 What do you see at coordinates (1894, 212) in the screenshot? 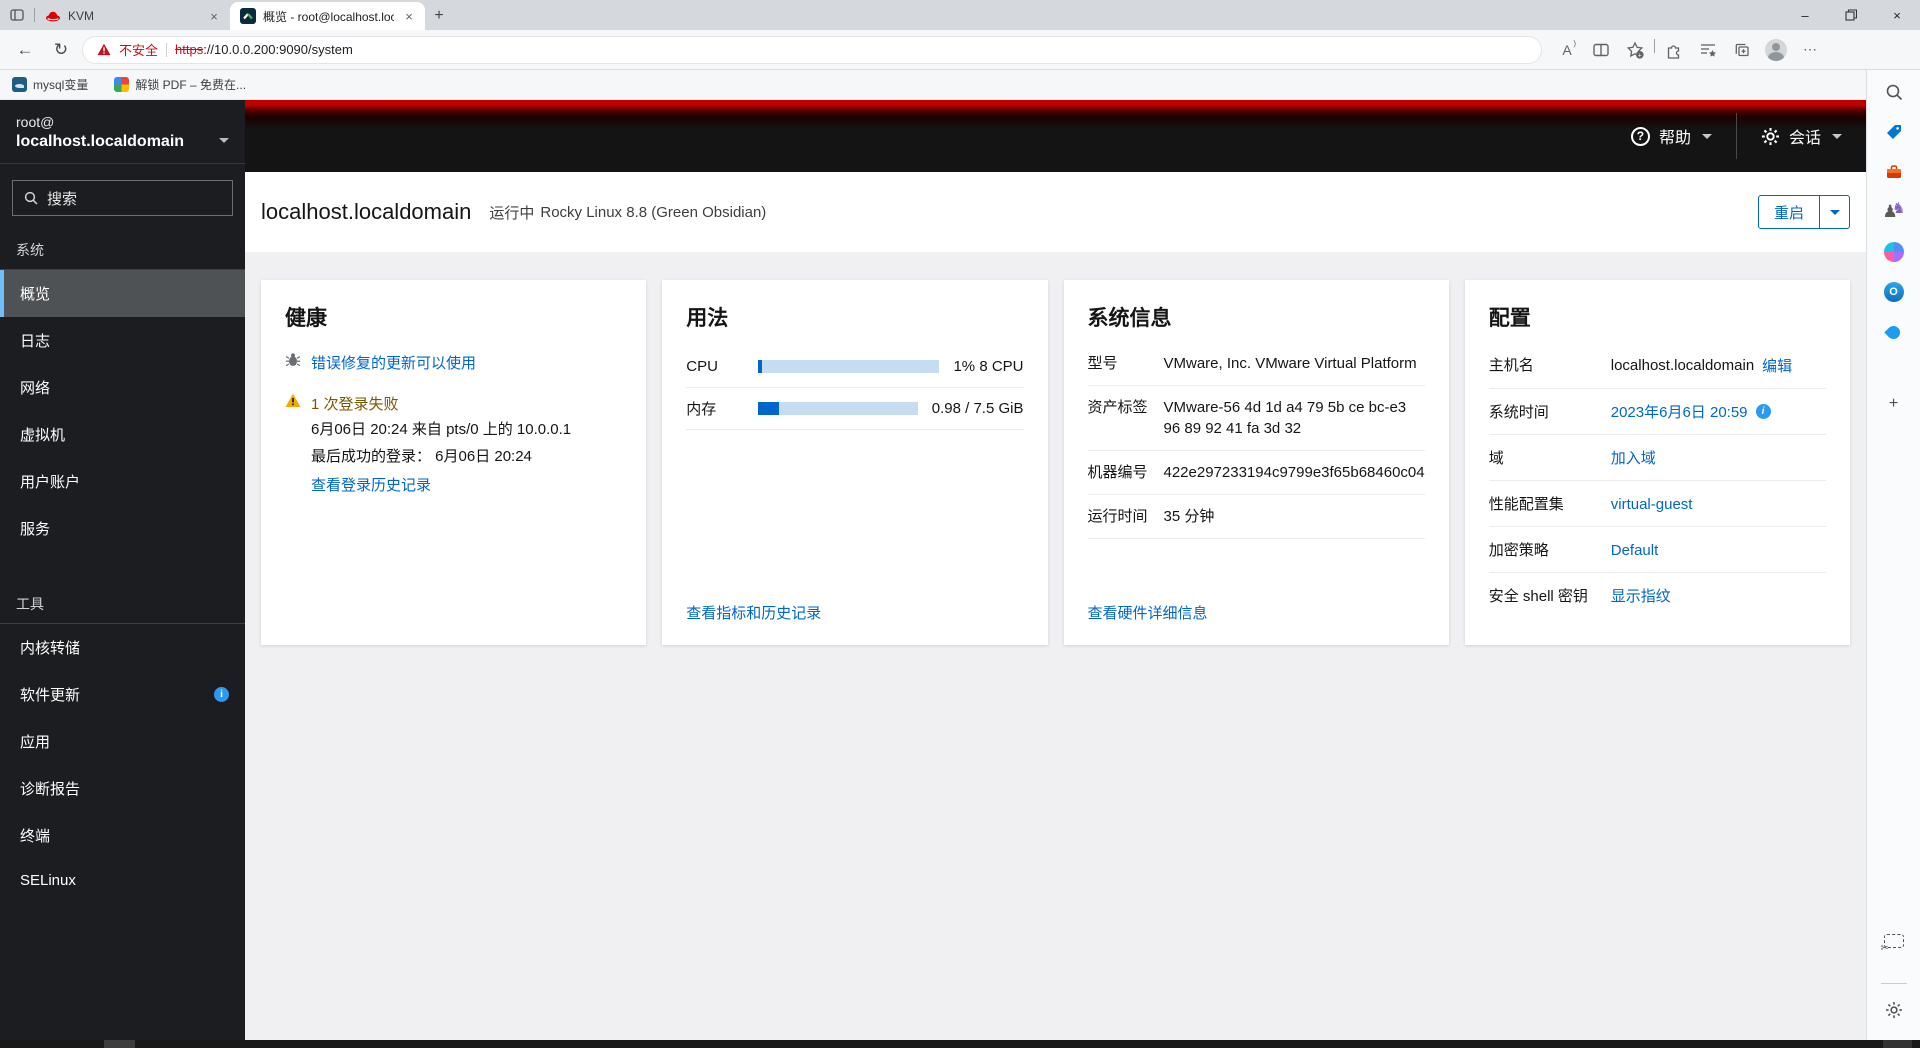
I see `games-chess-icon: ♟ ♞` at bounding box center [1894, 212].